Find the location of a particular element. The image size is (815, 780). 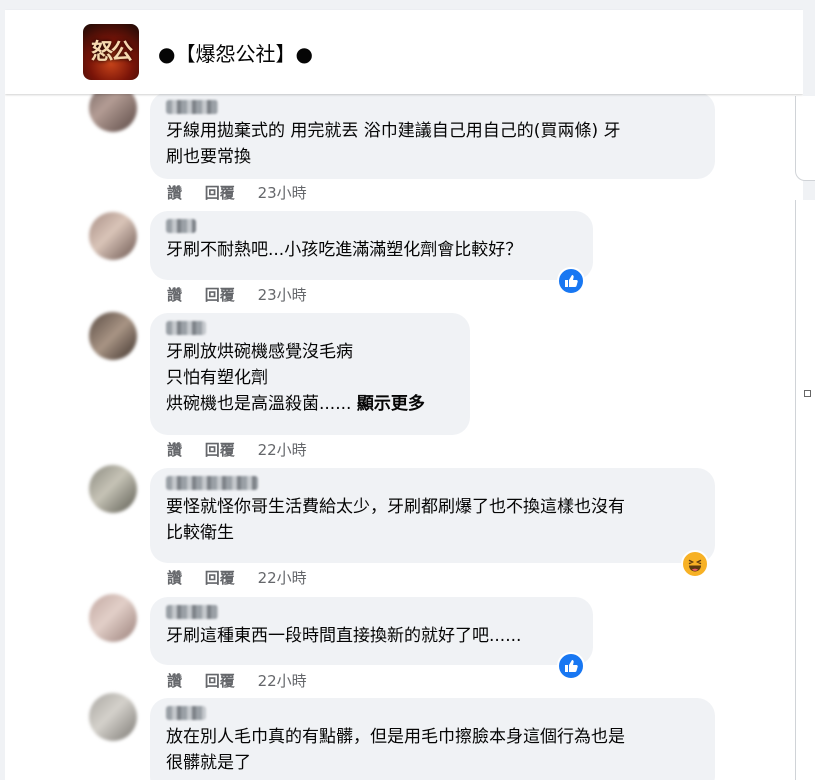

comment-text: 放在別人毛巾真的有點髒，但是用毛巾擦臉本身這個行為也是 很髒就是了 is located at coordinates (395, 750).